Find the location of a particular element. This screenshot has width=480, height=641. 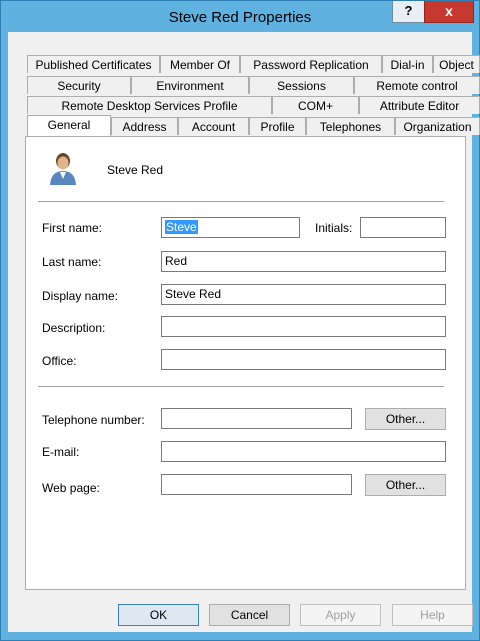

separator-top is located at coordinates (241, 202).